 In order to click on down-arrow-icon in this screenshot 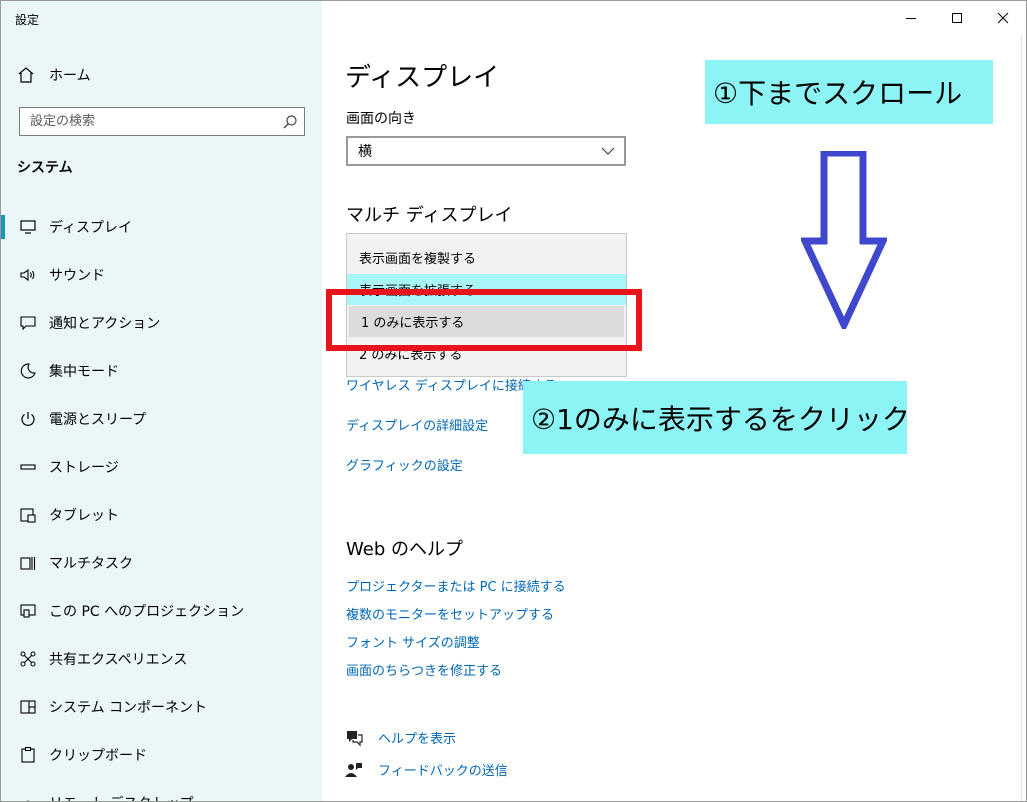, I will do `click(844, 241)`.